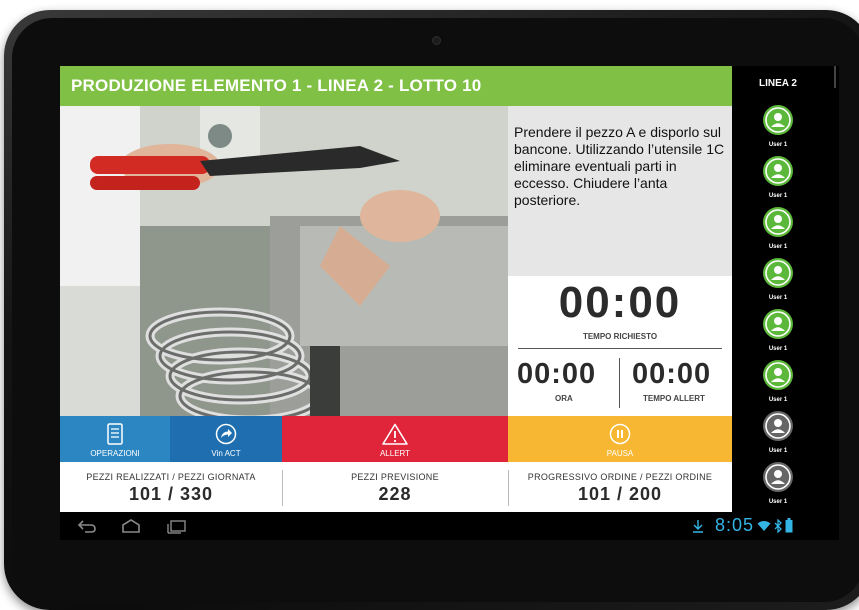 The height and width of the screenshot is (610, 859). I want to click on allert-time-label: TEMPO ALLERT, so click(674, 398).